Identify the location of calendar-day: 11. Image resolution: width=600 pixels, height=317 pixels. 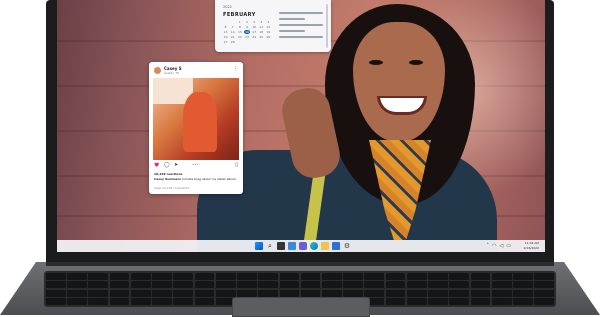
(261, 27).